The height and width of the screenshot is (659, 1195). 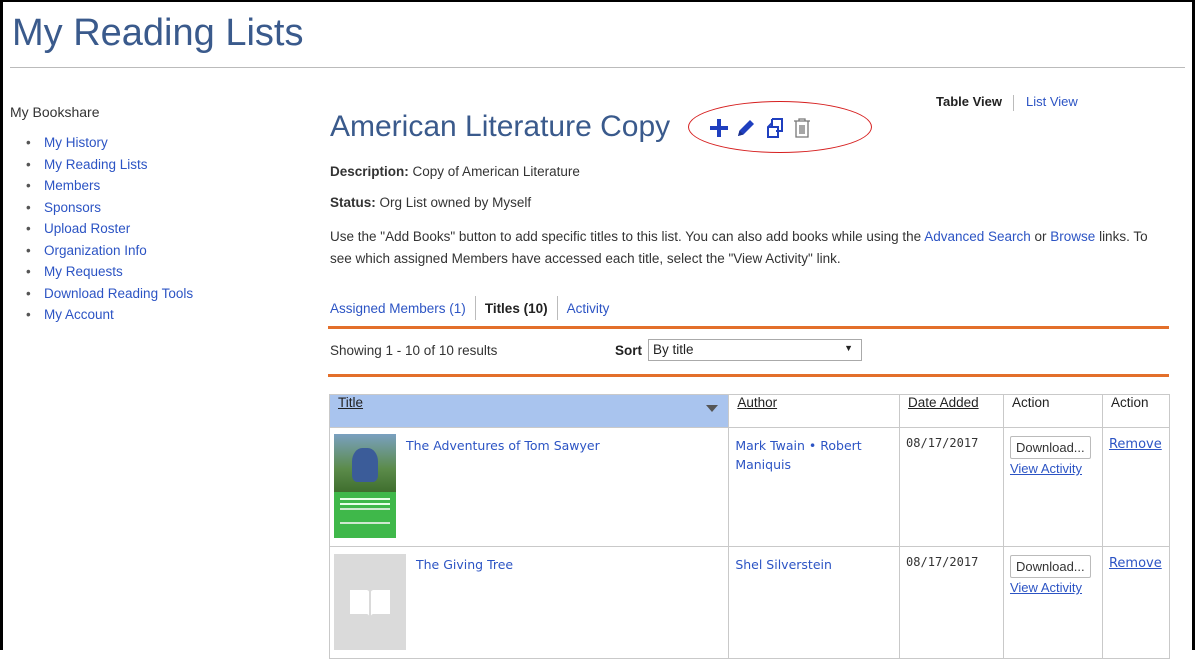 What do you see at coordinates (503, 487) in the screenshot?
I see `book-title-link: The Adventures of Tom Sawyer` at bounding box center [503, 487].